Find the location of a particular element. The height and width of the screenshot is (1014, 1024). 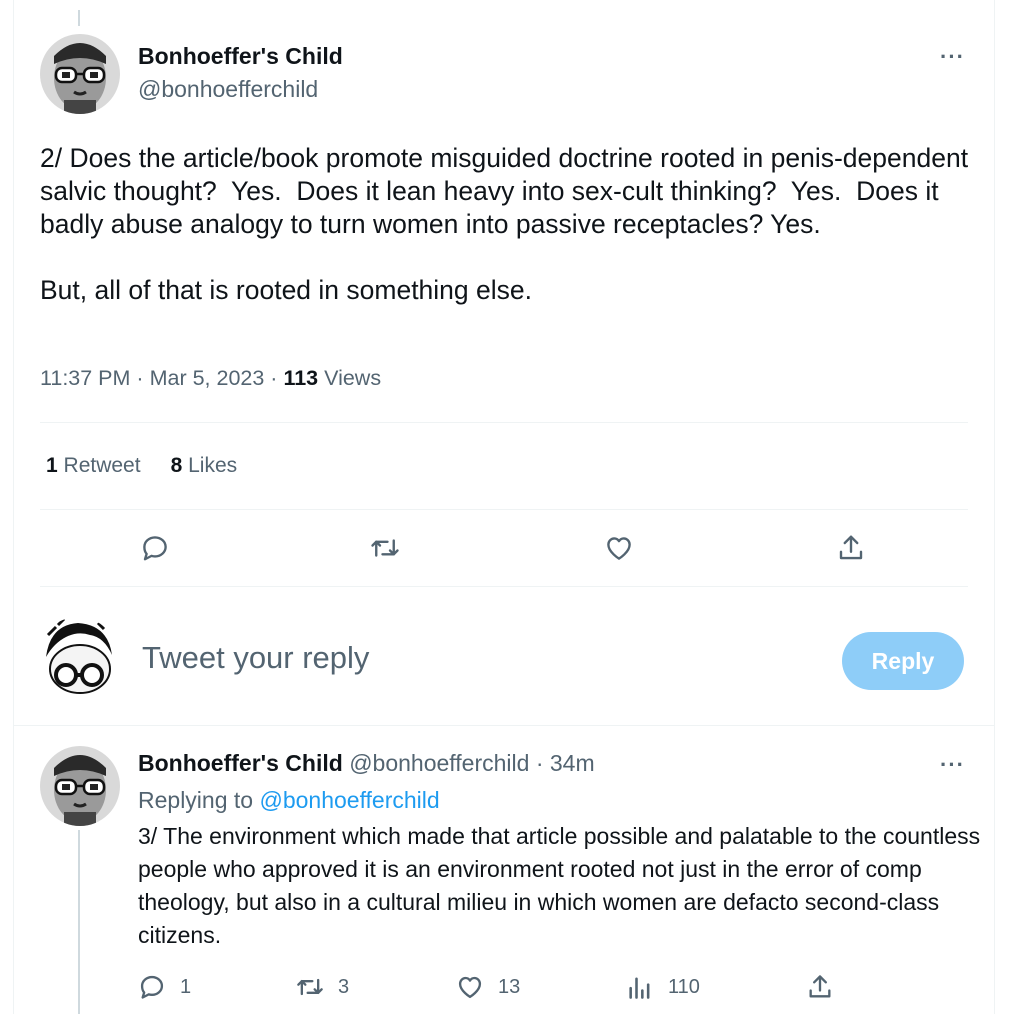

reply-button: Reply is located at coordinates (903, 661).